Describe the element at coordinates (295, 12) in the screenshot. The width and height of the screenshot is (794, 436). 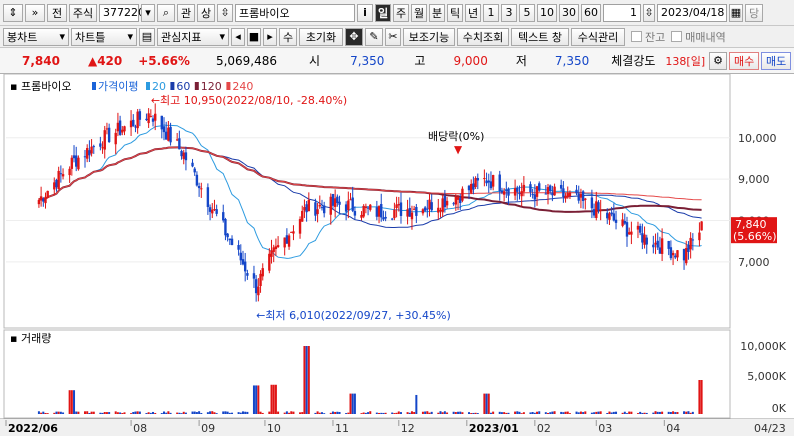
I see `stock-name-field: 프롬바이오` at that location.